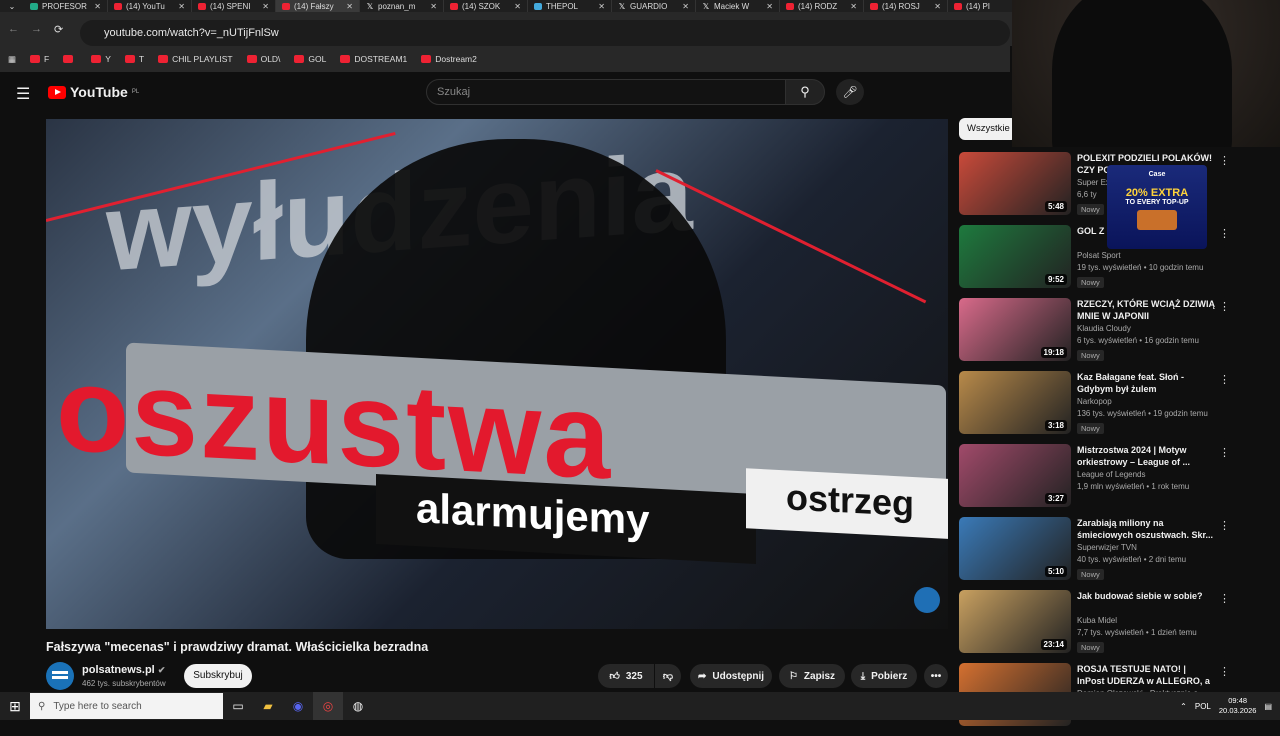 The image size is (1280, 736). I want to click on tab-search-icon: ⌄, so click(12, 6).